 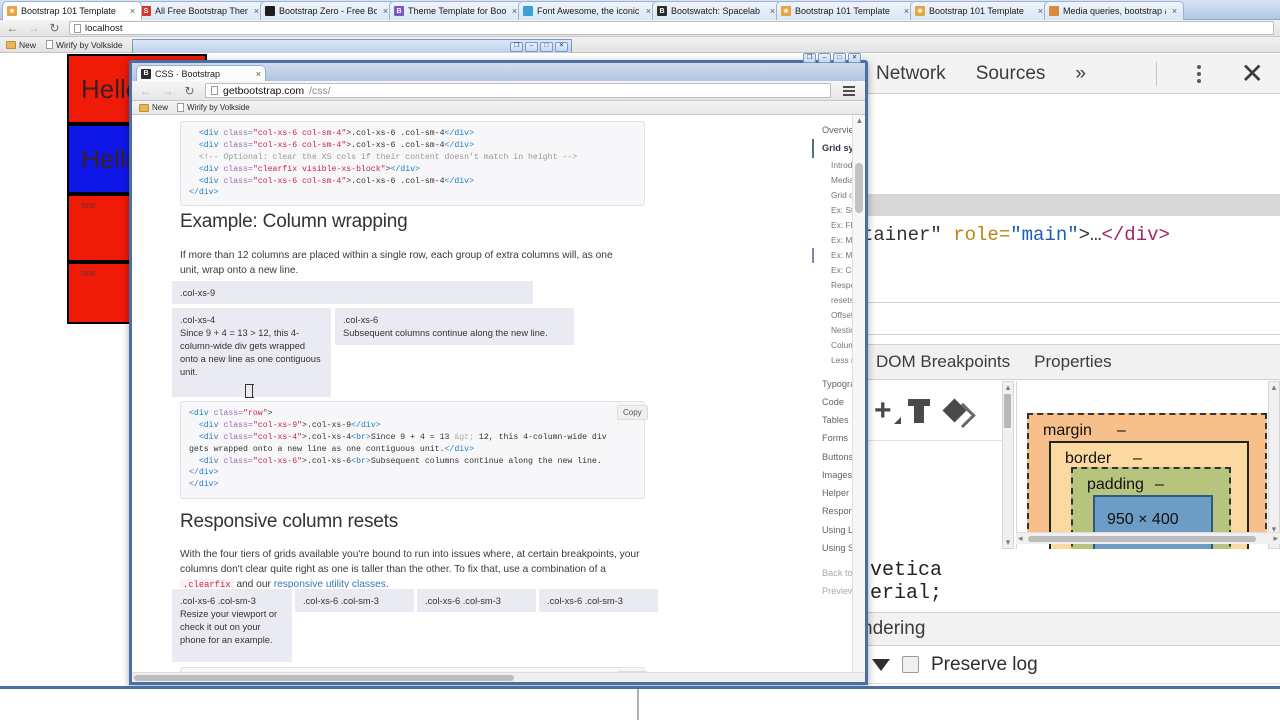 I want to click on code-token: >.col-xs-9, so click(x=327, y=425).